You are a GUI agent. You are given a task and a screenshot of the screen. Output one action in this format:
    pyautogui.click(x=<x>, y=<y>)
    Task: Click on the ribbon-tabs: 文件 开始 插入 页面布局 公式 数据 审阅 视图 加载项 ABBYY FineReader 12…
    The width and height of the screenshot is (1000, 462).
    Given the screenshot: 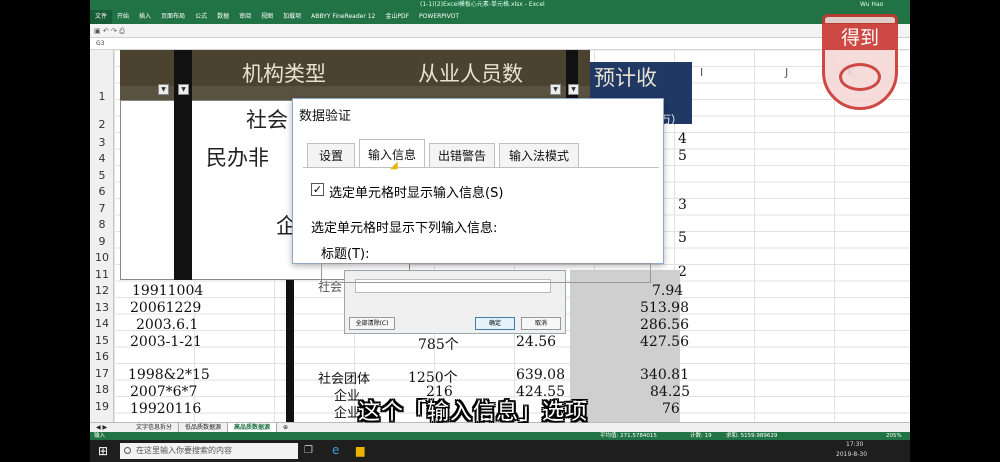 What is the action you would take?
    pyautogui.click(x=500, y=17)
    